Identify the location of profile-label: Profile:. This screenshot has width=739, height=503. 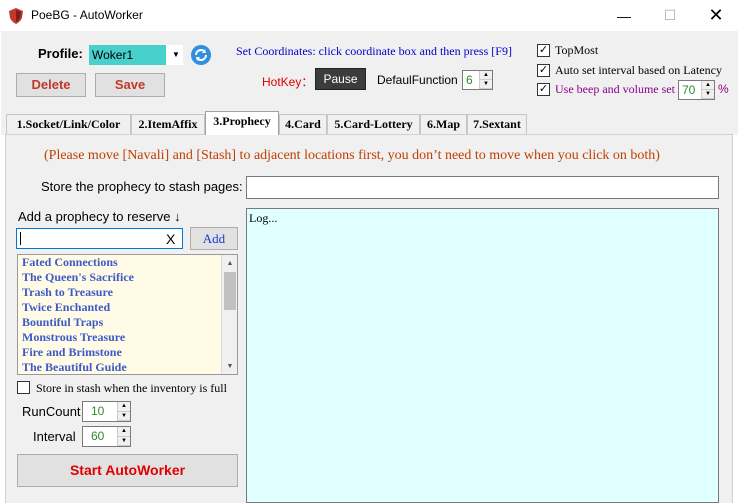
(60, 53).